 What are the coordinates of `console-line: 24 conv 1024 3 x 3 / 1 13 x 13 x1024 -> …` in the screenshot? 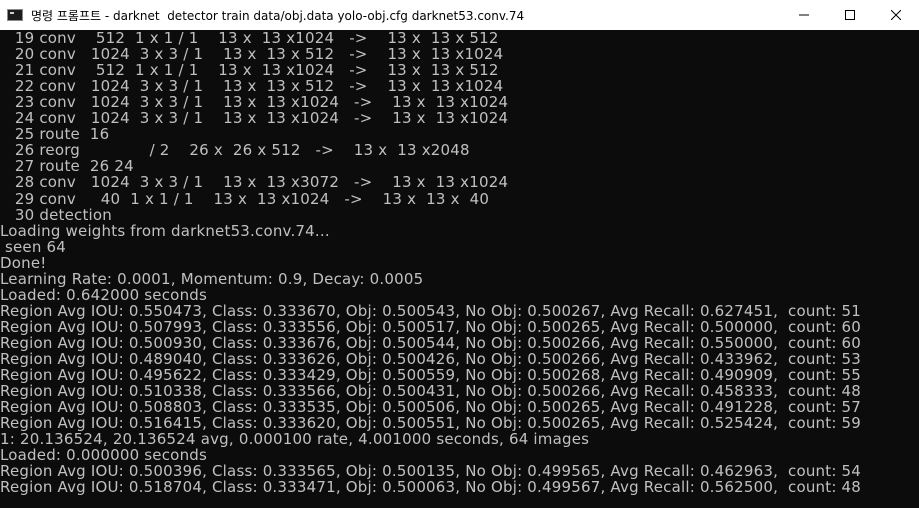 It's located at (254, 118).